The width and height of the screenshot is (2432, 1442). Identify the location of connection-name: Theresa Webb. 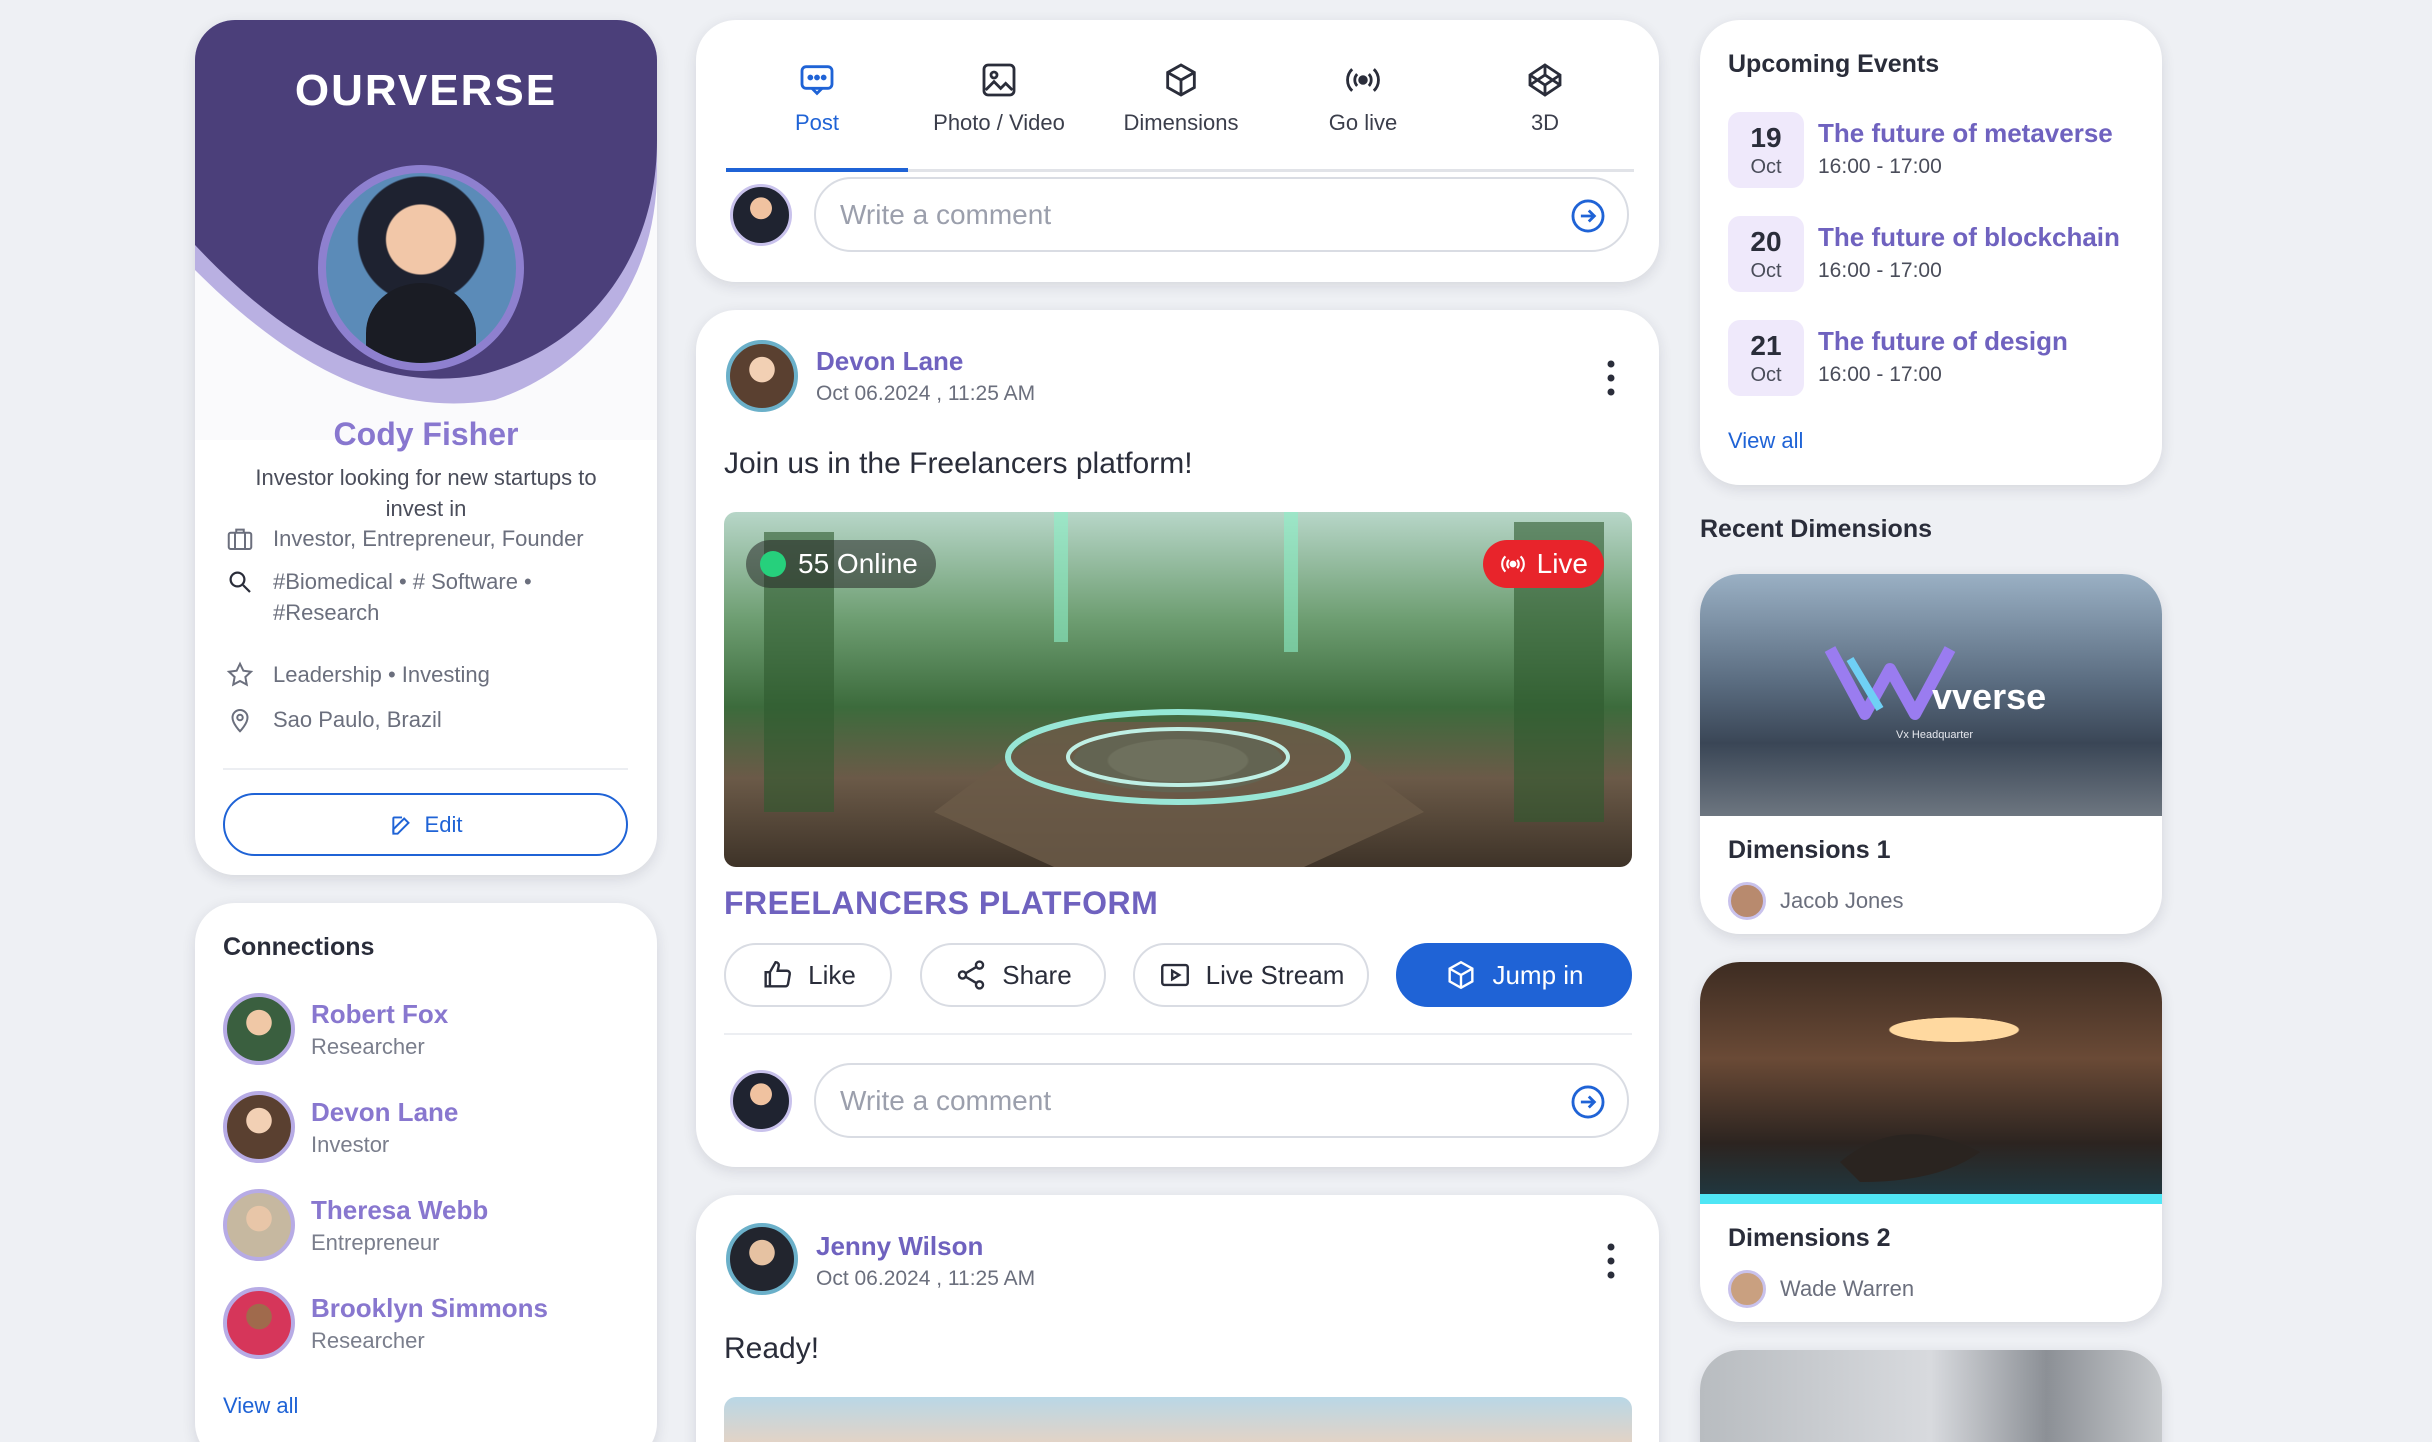
(399, 1210).